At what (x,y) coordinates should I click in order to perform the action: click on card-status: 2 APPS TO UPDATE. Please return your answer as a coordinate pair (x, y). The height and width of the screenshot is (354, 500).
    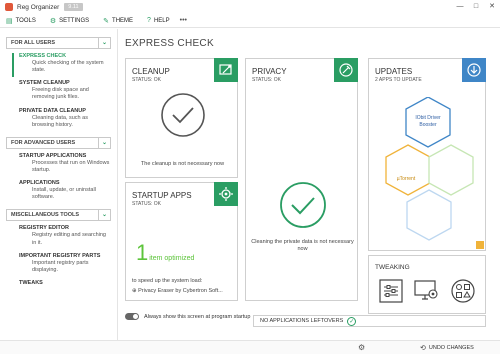
    Looking at the image, I should click on (398, 80).